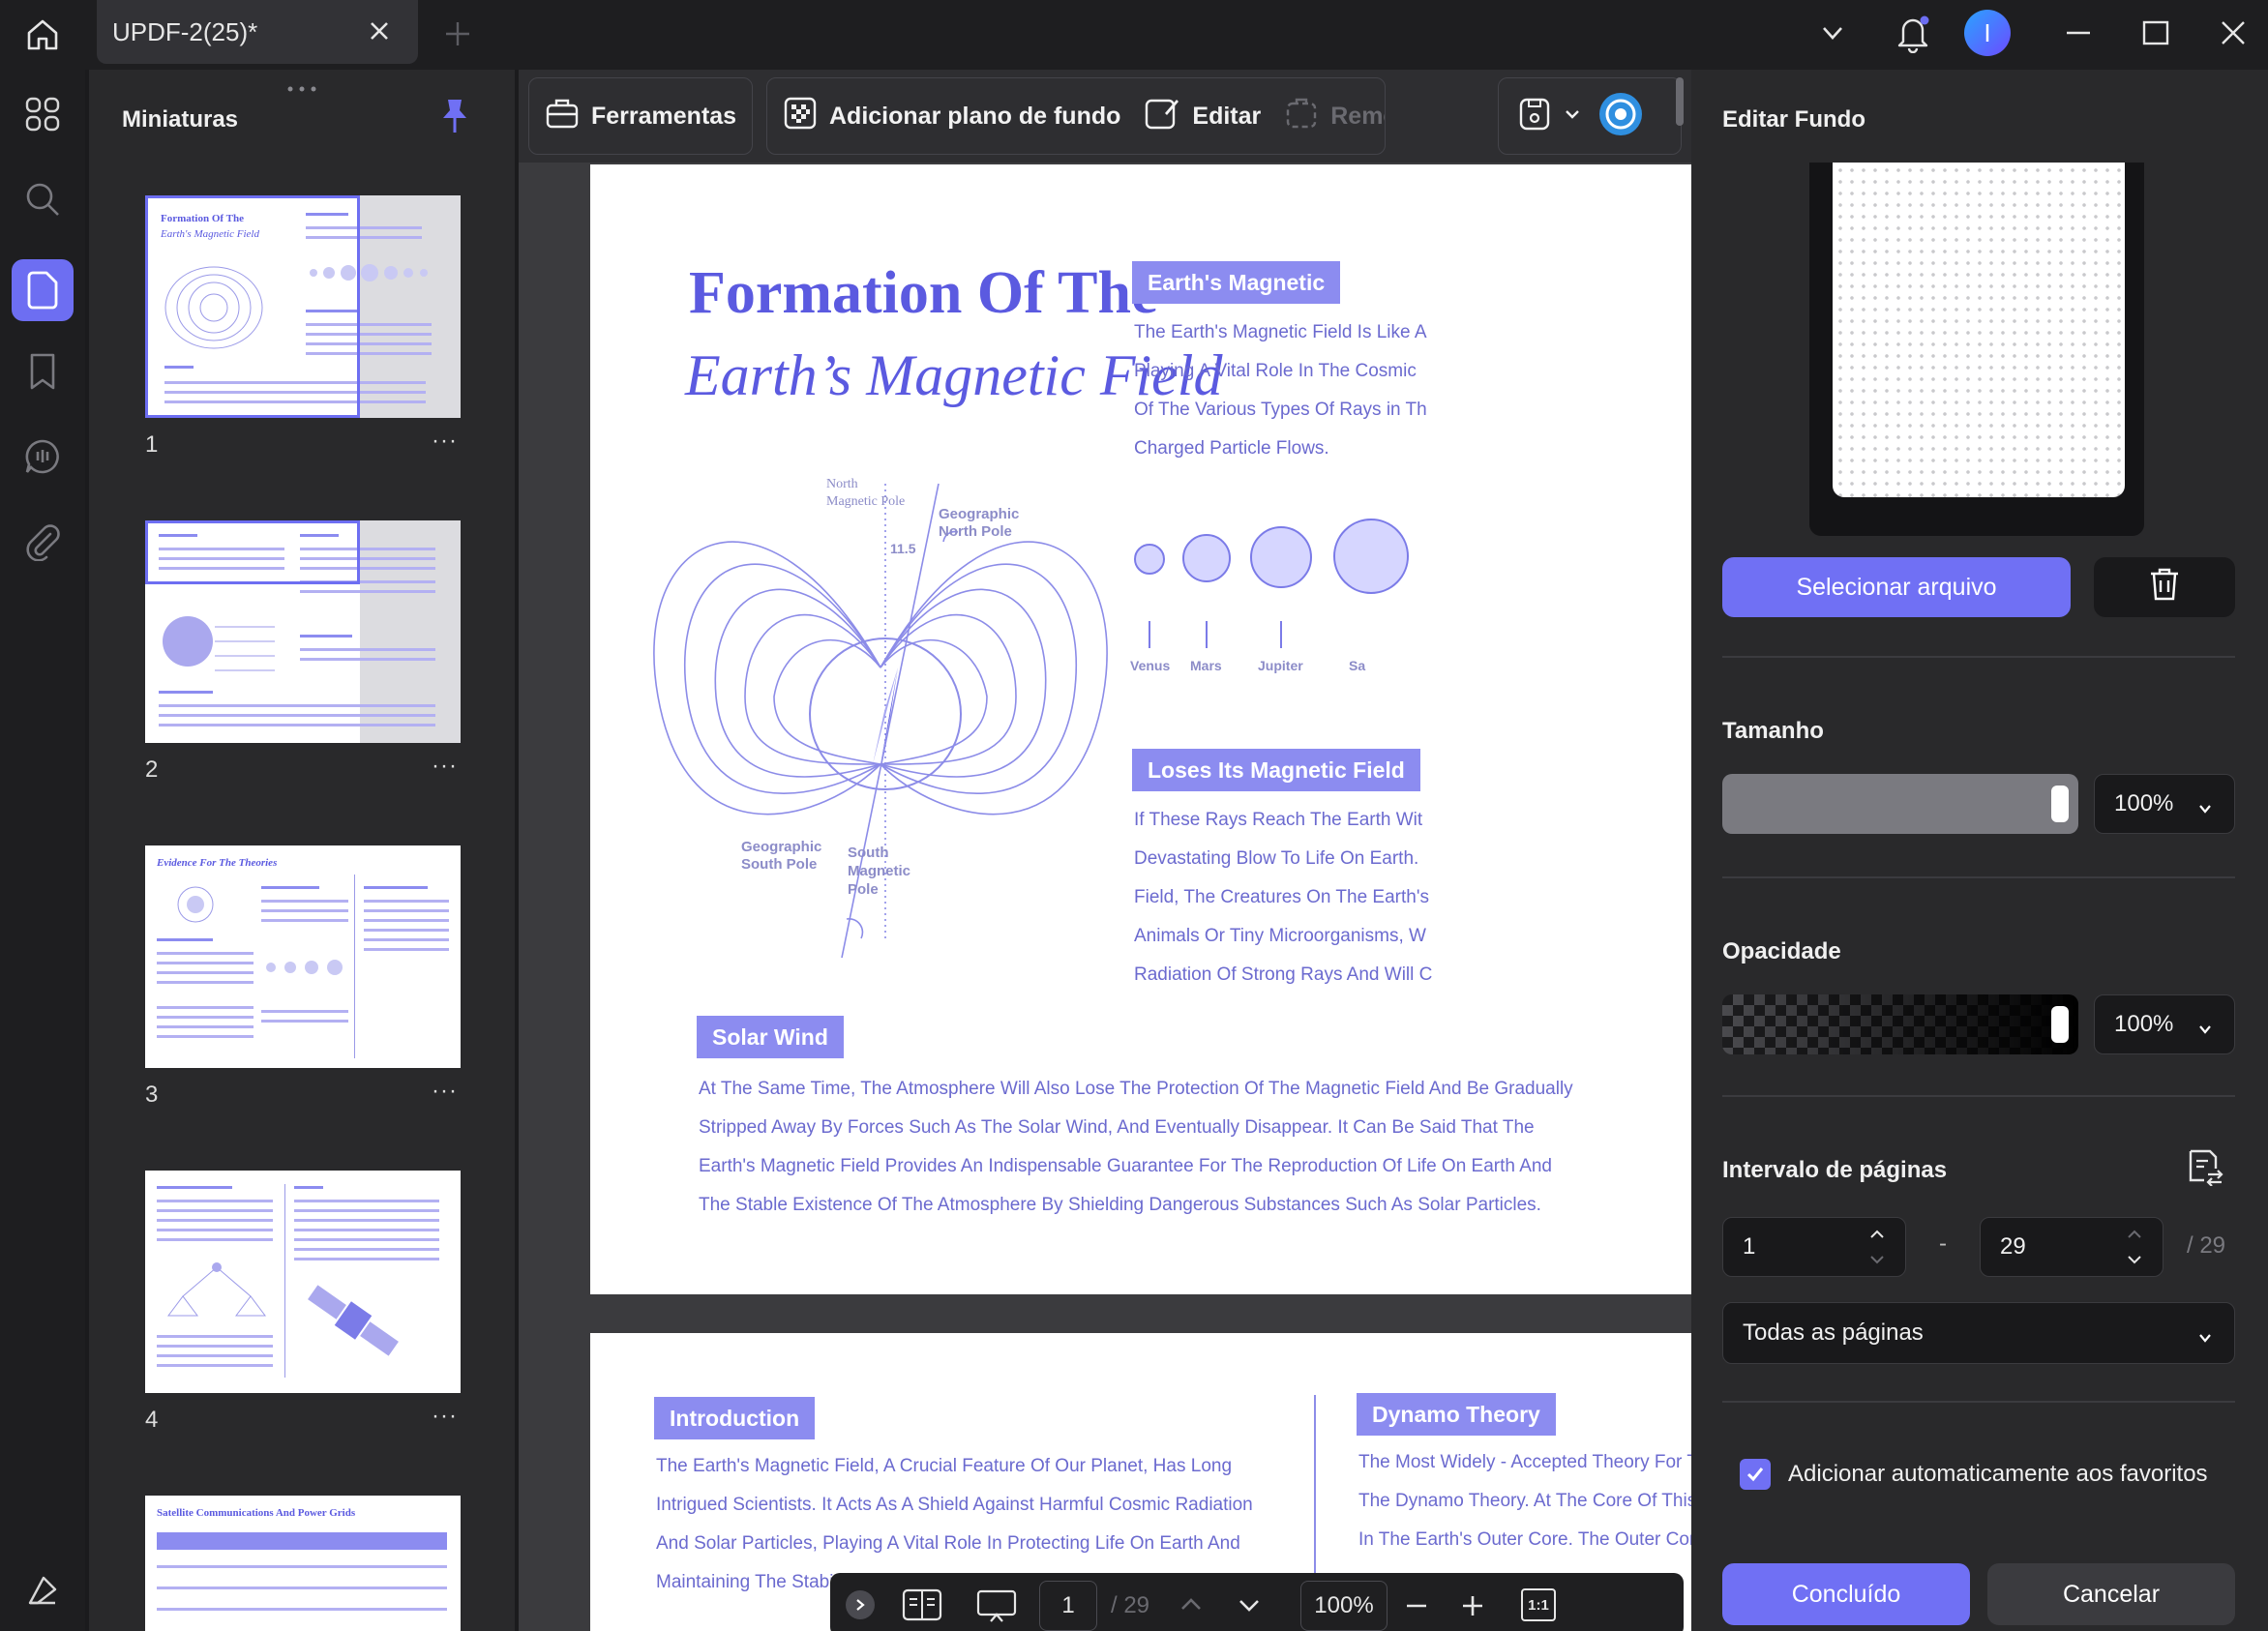 Image resolution: width=2268 pixels, height=1631 pixels. I want to click on presentation-icon, so click(997, 1608).